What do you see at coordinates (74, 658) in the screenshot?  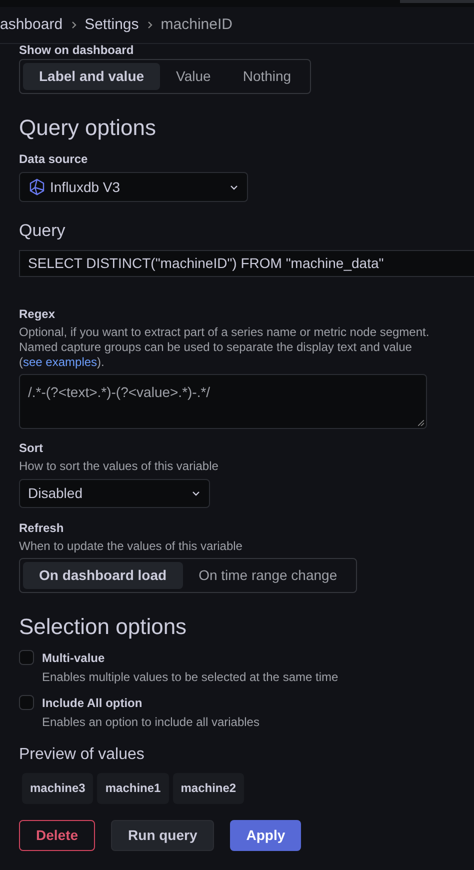 I see `checkbox-label: Multi-value` at bounding box center [74, 658].